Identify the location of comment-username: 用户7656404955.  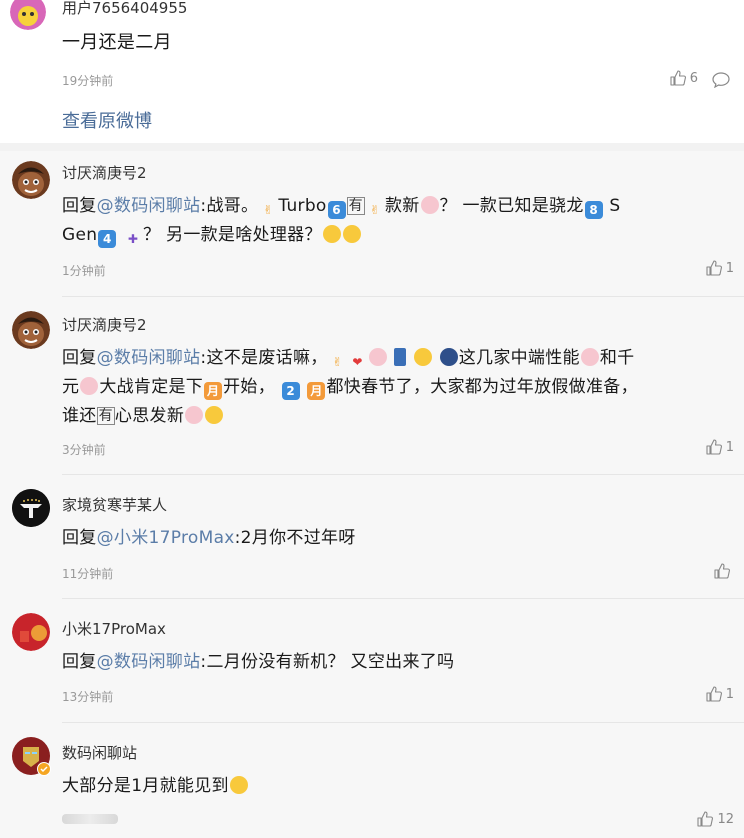
(124, 9).